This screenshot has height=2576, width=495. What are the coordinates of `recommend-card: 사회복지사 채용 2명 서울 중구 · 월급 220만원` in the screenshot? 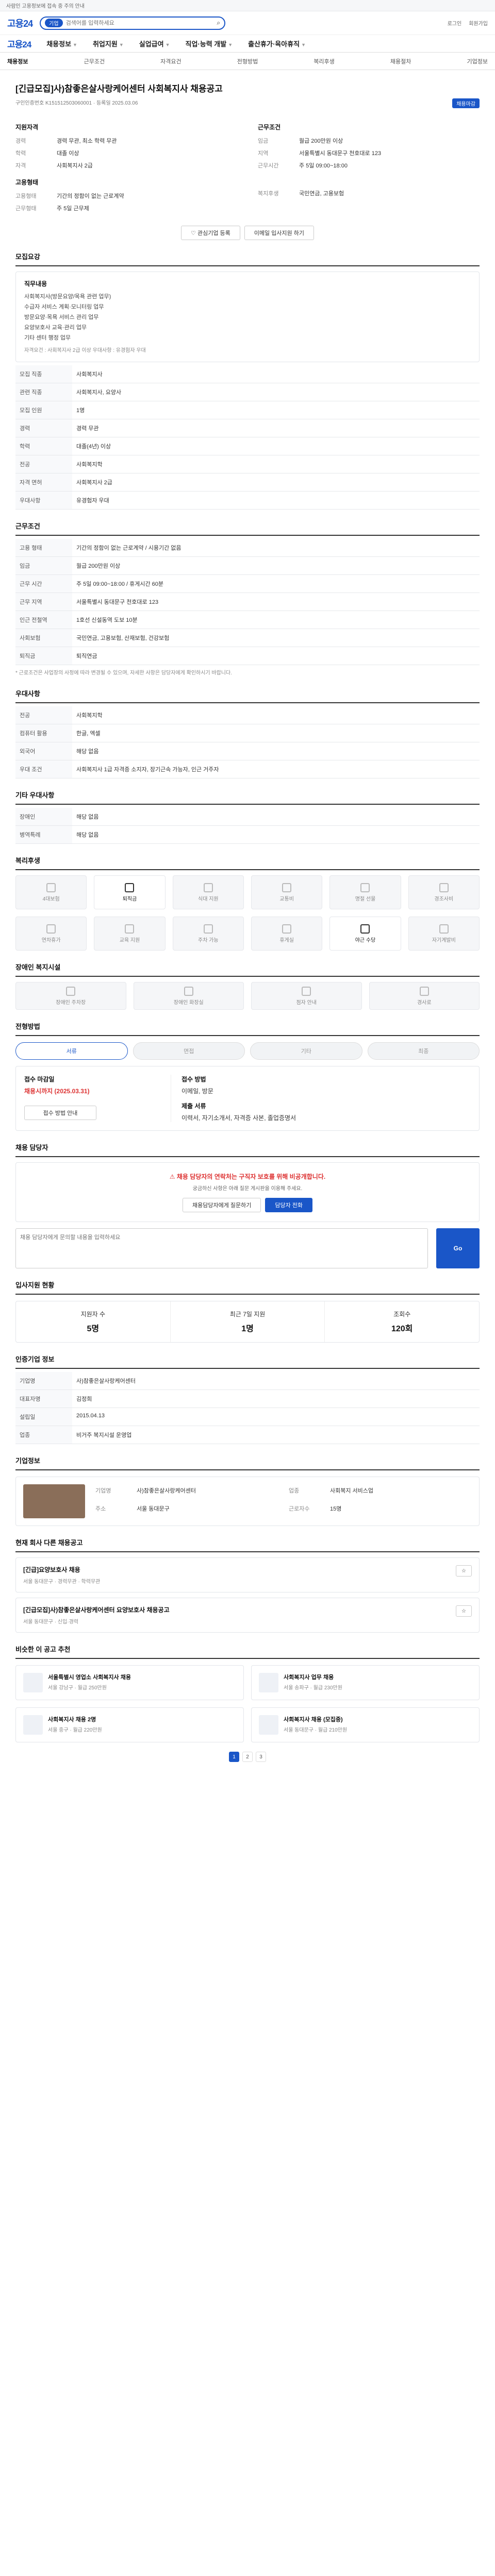 It's located at (129, 1724).